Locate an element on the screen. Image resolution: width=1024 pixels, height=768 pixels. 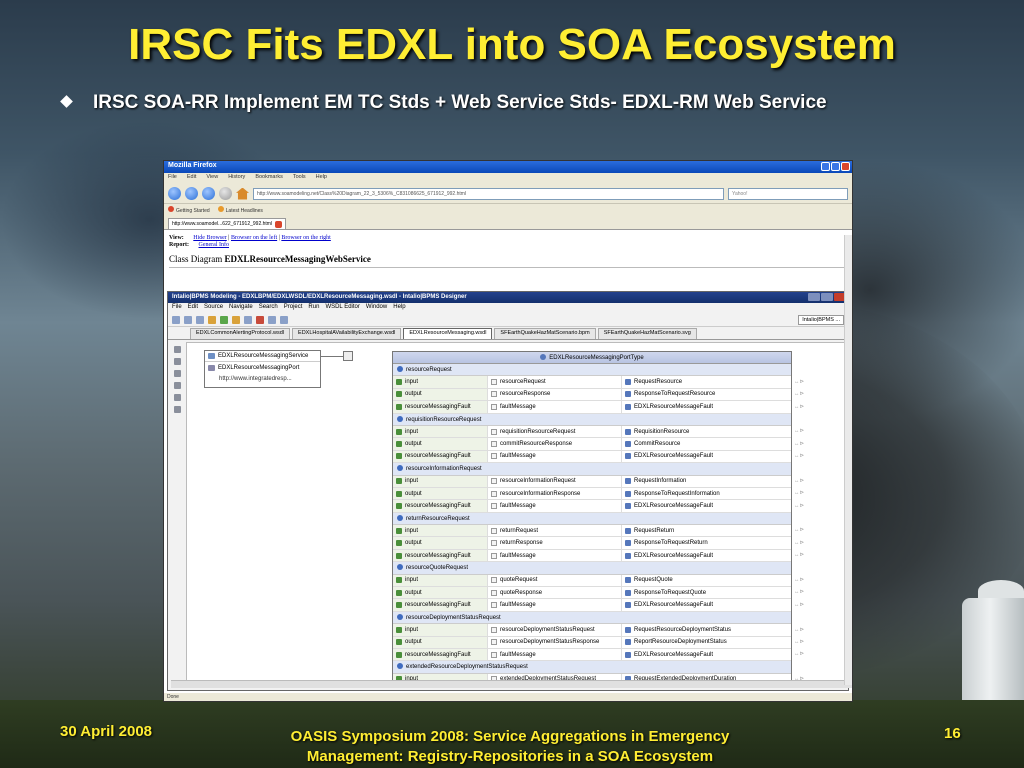
menu-item: History is located at coordinates (236, 178).